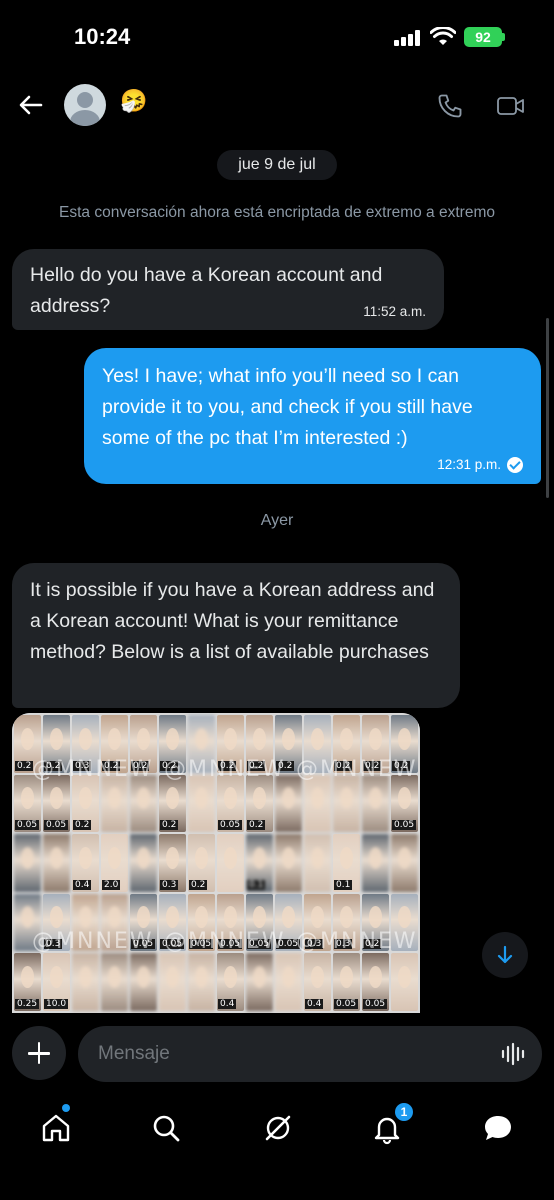  I want to click on photocard: 0.25, so click(27, 982).